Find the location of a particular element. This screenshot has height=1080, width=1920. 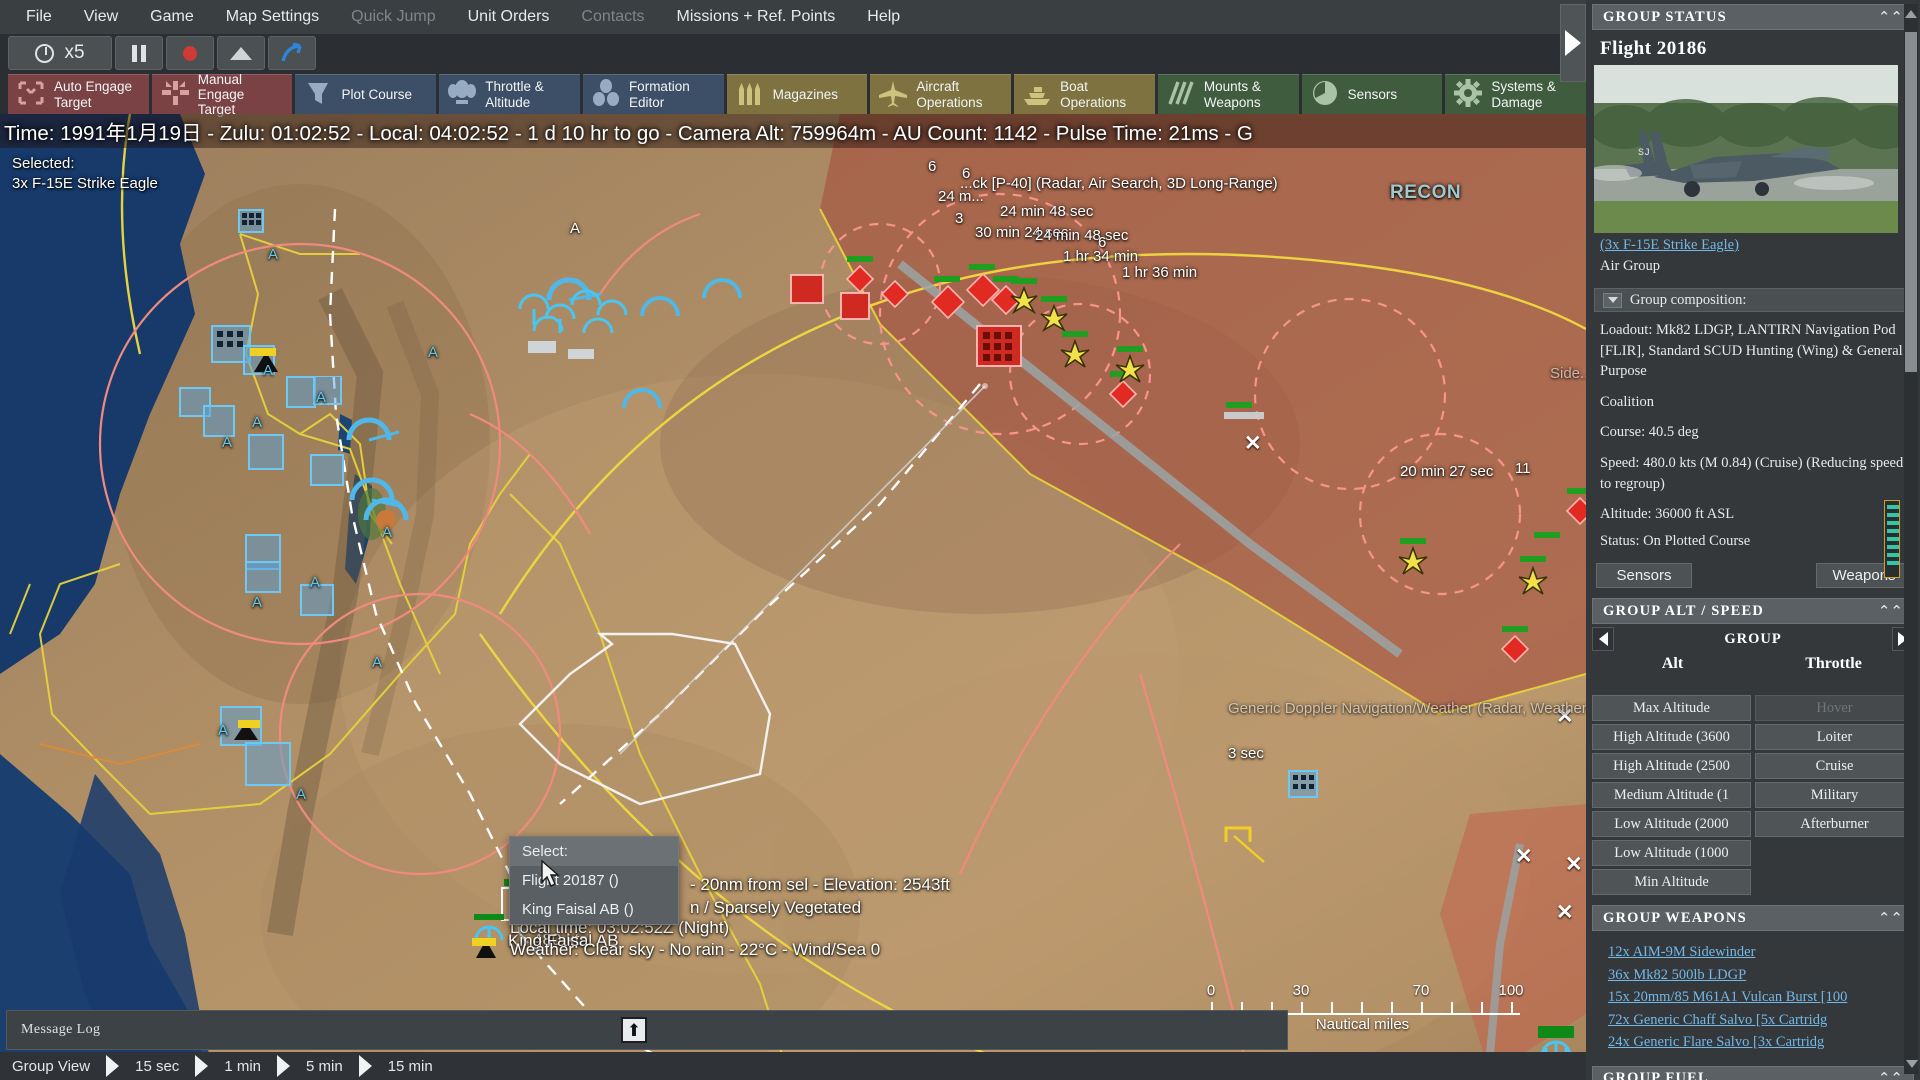

pause-button is located at coordinates (139, 53).